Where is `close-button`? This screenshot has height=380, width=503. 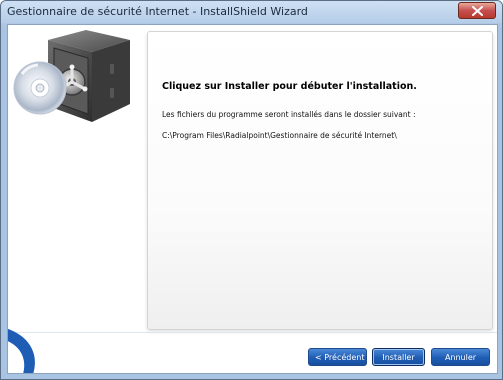 close-button is located at coordinates (477, 10).